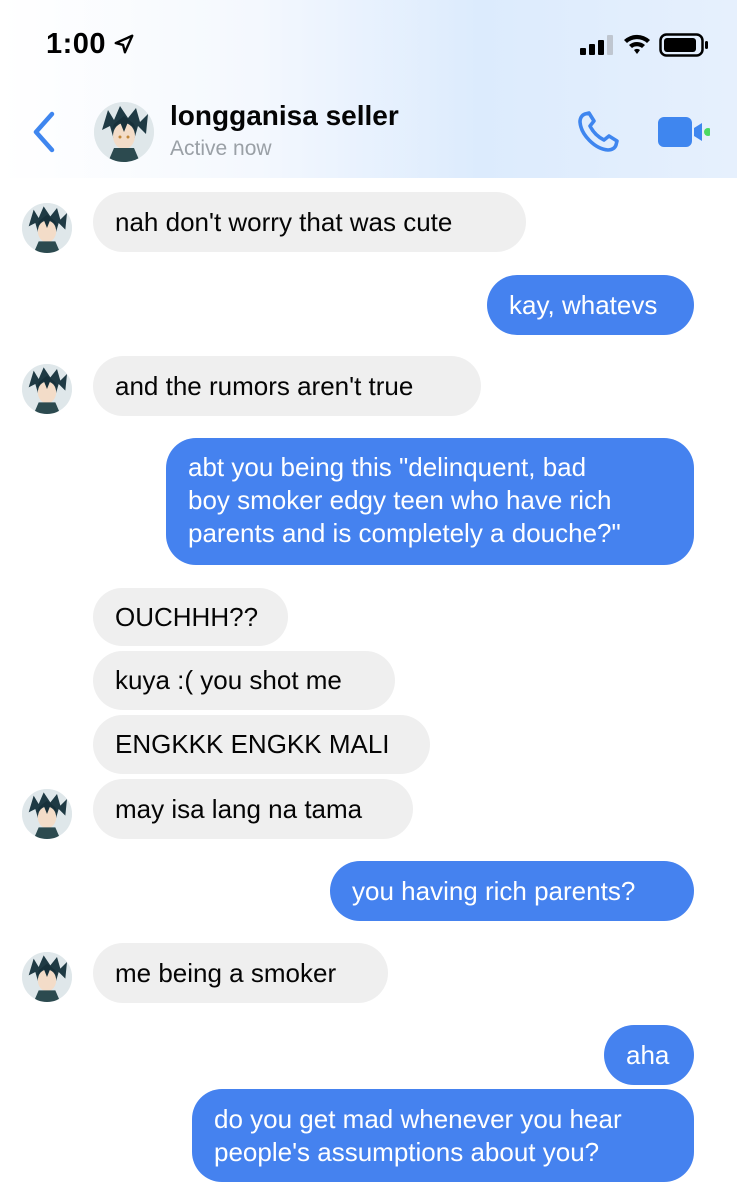  I want to click on incoming-message: me being a smoker, so click(240, 973).